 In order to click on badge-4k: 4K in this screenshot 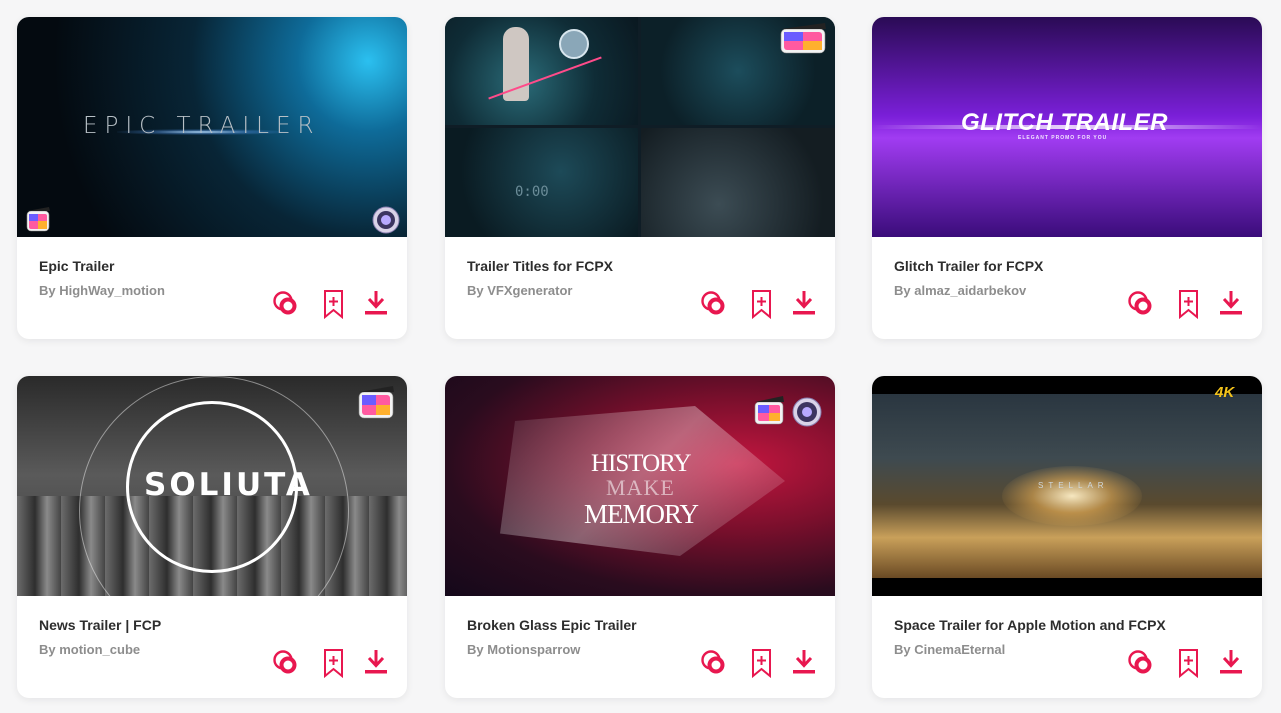, I will do `click(1225, 392)`.